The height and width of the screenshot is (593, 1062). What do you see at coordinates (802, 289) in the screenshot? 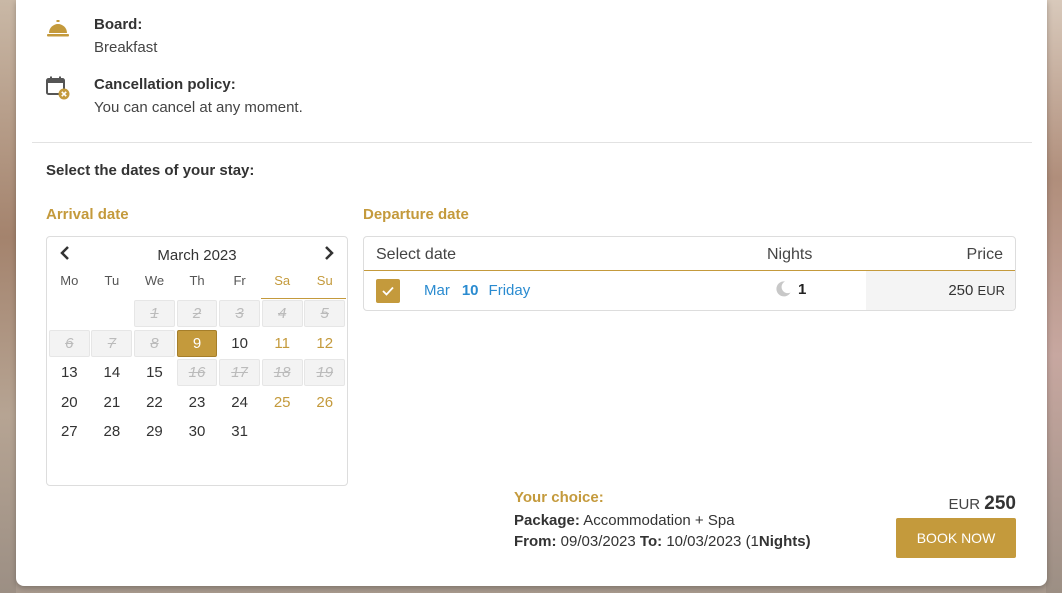
I see `nights-count: 1` at bounding box center [802, 289].